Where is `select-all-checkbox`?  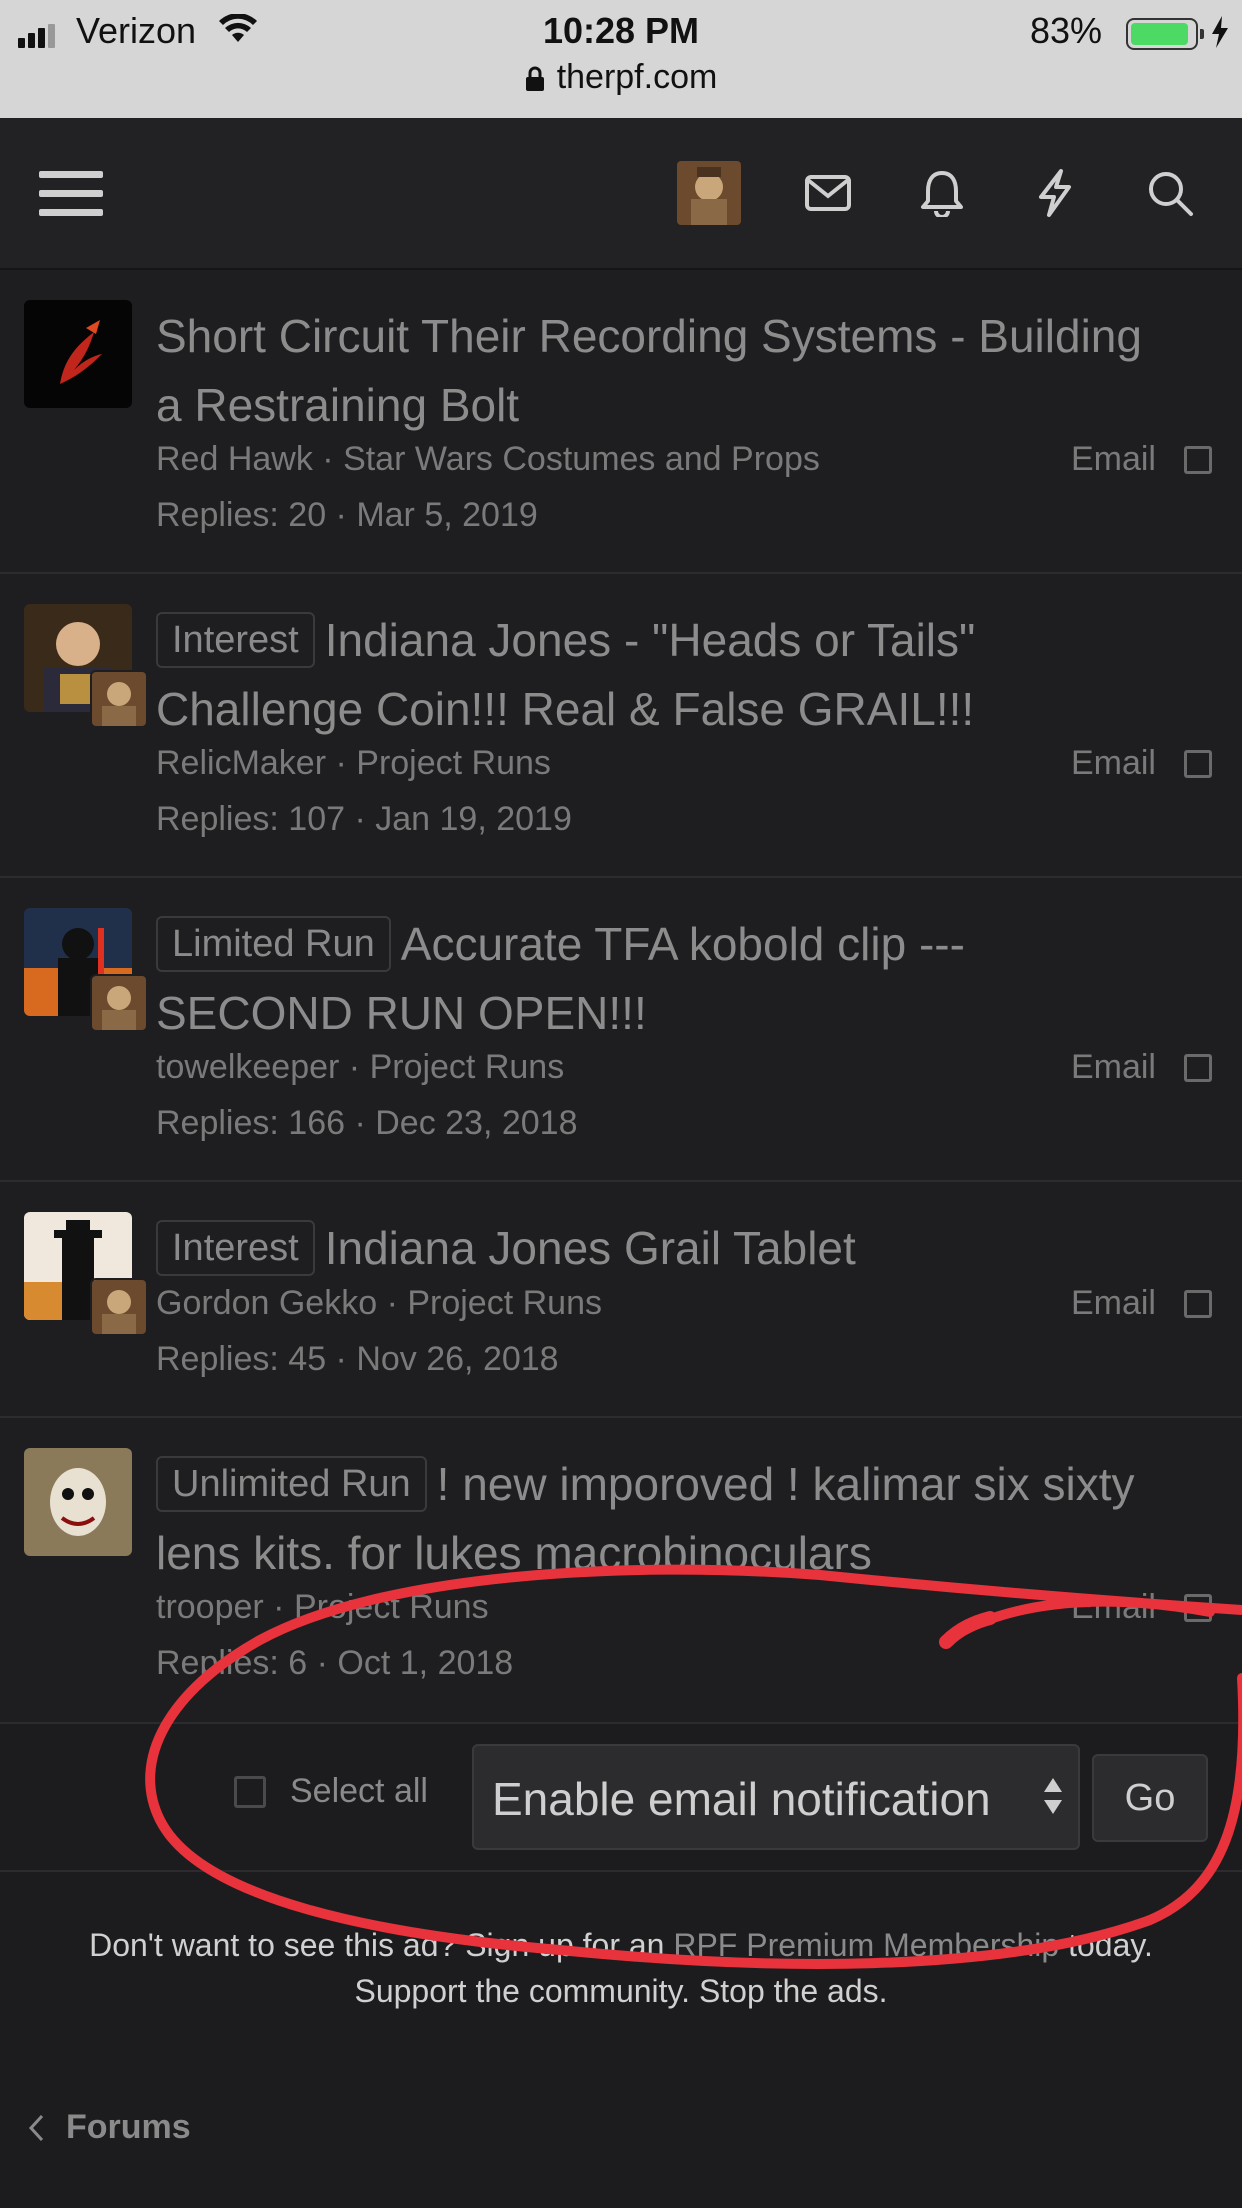 select-all-checkbox is located at coordinates (250, 1792).